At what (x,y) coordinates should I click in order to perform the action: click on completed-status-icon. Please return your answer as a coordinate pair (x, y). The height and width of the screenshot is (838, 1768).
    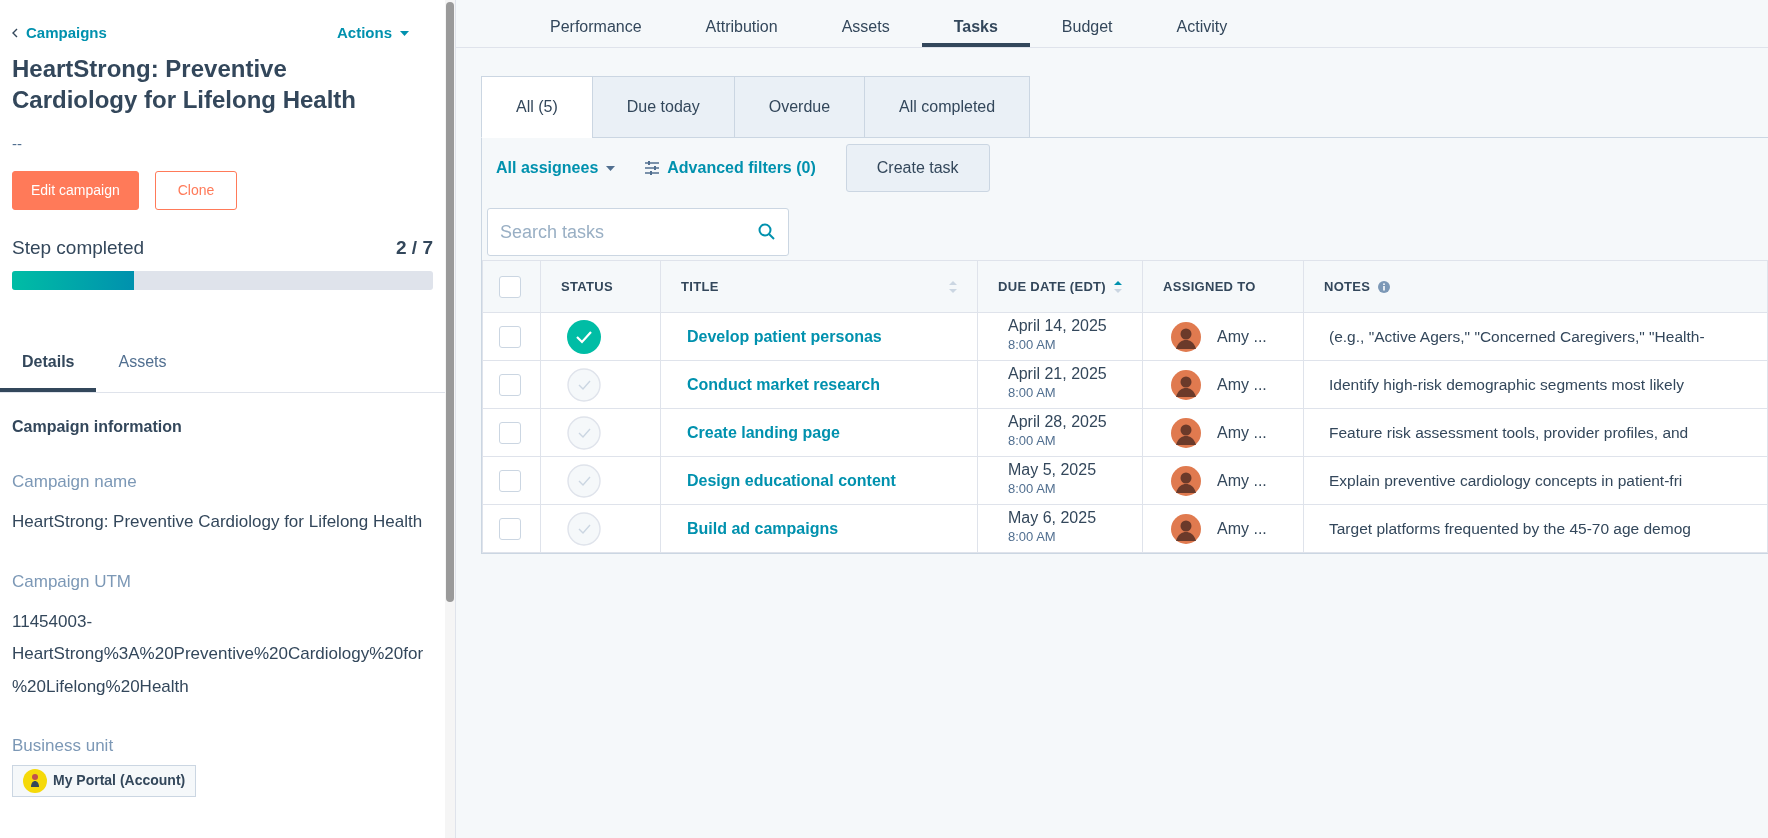
    Looking at the image, I should click on (584, 336).